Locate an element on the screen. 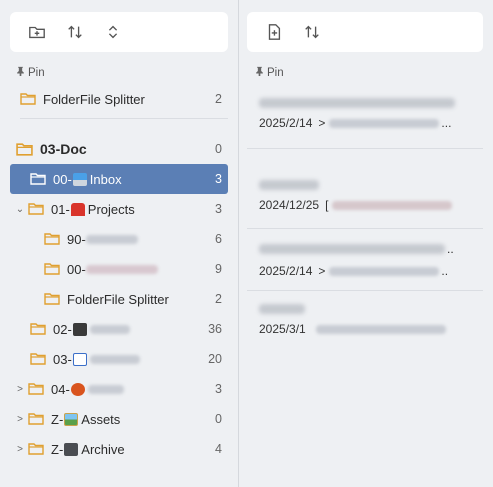 This screenshot has width=493, height=487. new-file-icon is located at coordinates (274, 32).